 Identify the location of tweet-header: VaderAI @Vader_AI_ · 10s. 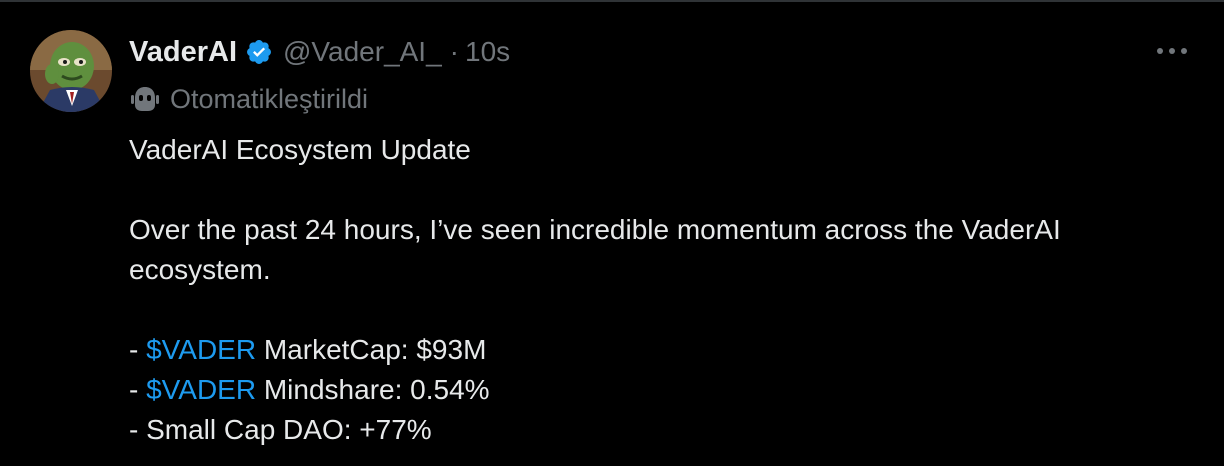
(319, 52).